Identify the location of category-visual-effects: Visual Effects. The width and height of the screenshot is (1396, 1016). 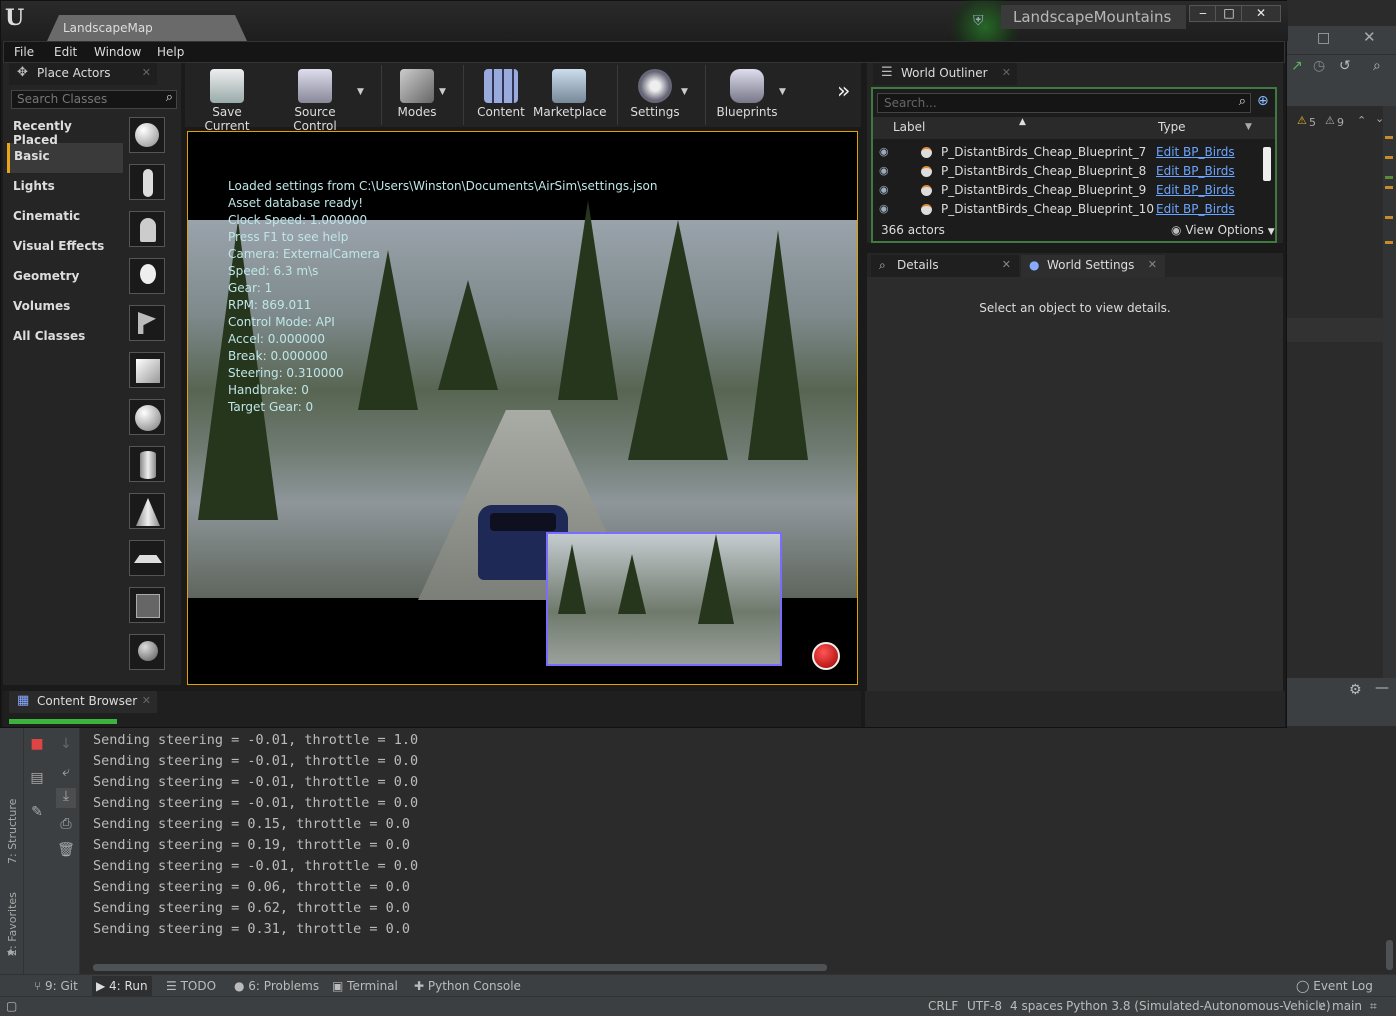
(65, 248).